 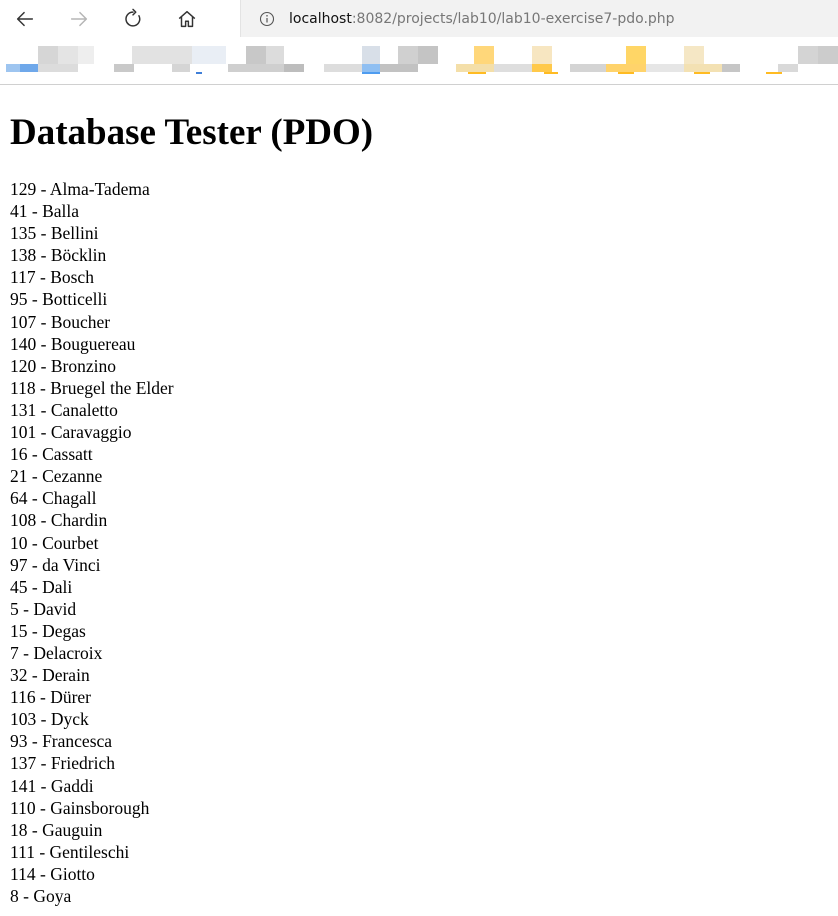 I want to click on artist-id: 21, so click(x=19, y=476).